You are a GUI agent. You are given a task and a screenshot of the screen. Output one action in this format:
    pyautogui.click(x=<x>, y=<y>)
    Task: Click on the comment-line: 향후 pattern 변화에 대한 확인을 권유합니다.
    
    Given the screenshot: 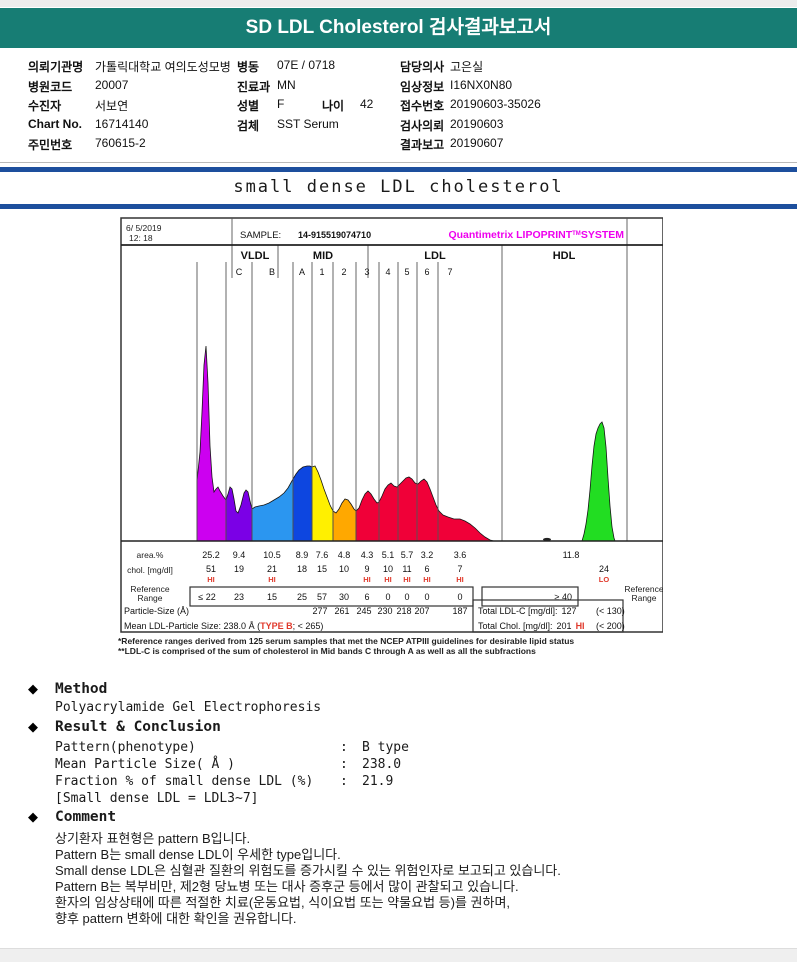 What is the action you would take?
    pyautogui.click(x=176, y=918)
    